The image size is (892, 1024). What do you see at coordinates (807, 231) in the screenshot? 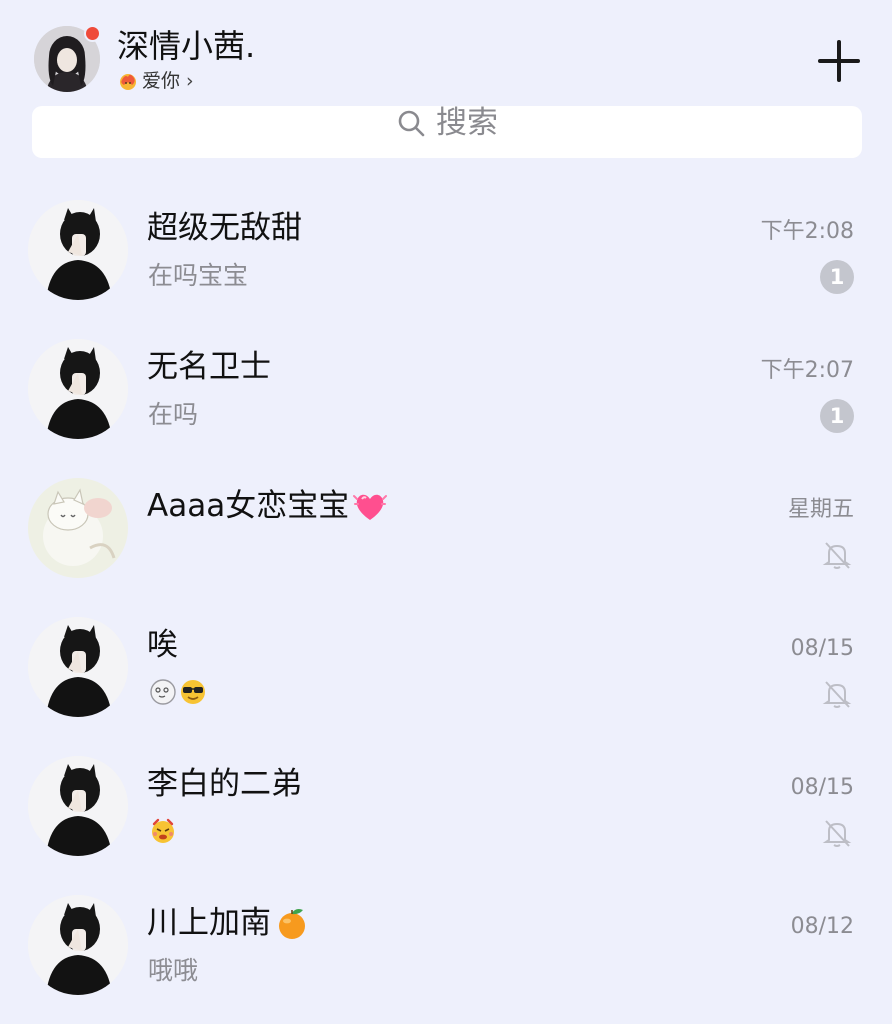
I see `chat-time: 下午2:08` at bounding box center [807, 231].